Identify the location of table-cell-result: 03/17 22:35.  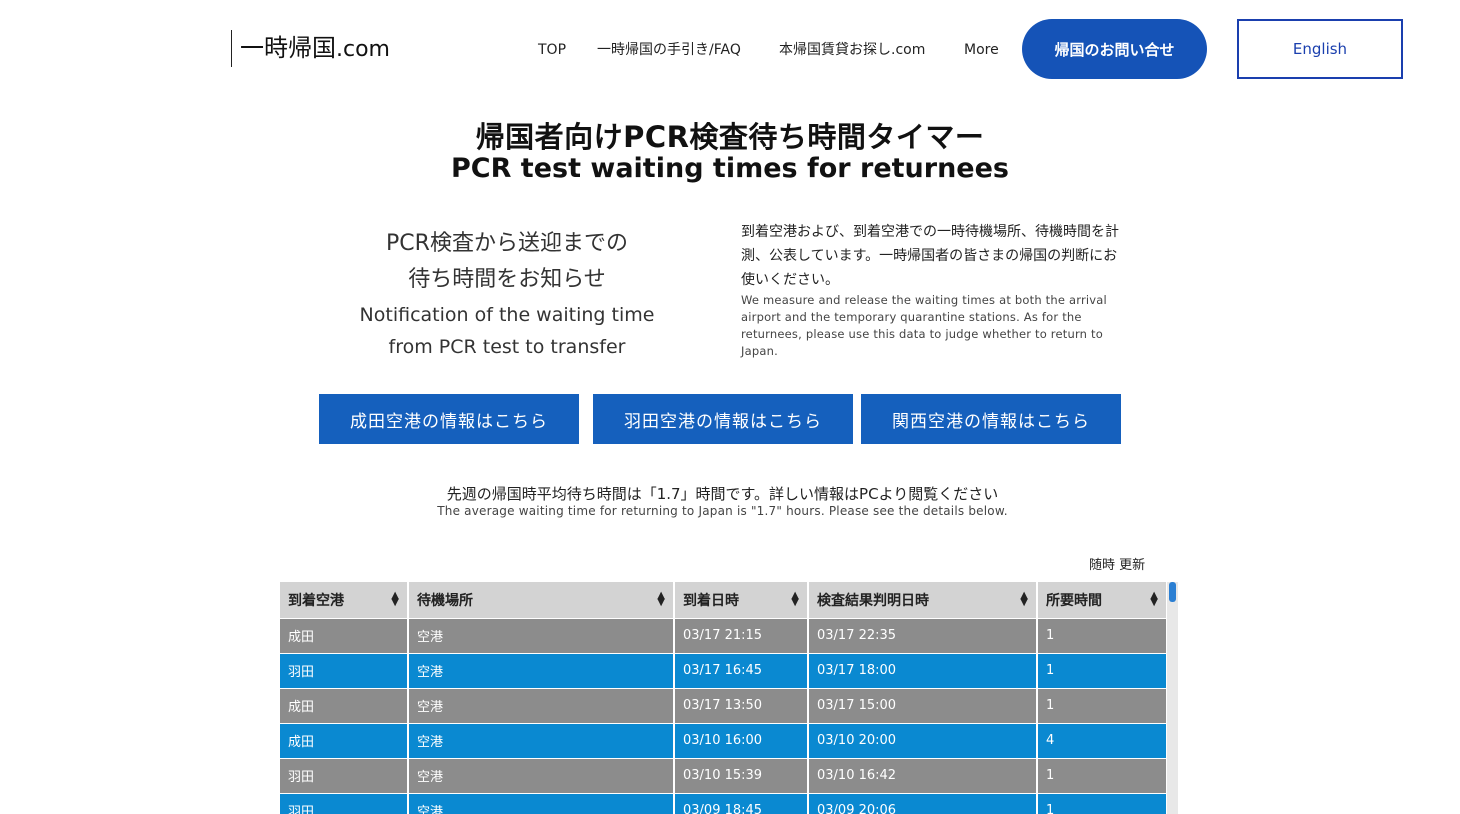
(923, 635).